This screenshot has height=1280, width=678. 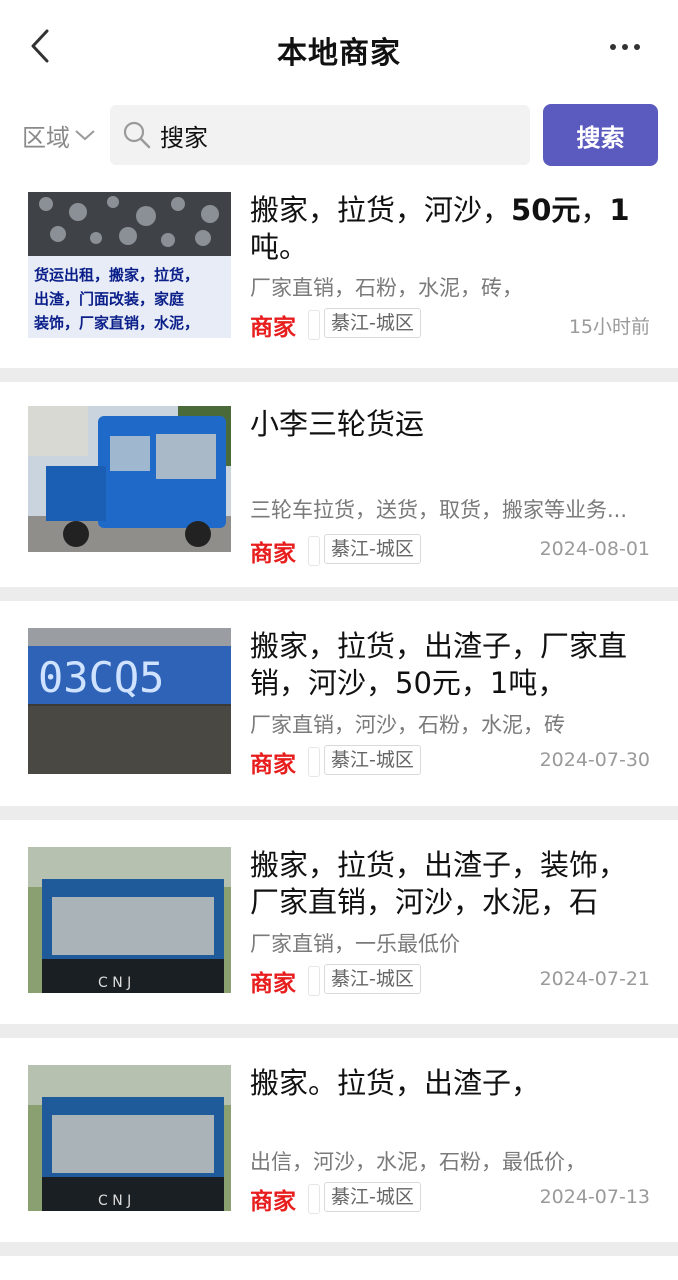 I want to click on search-field, so click(x=320, y=135).